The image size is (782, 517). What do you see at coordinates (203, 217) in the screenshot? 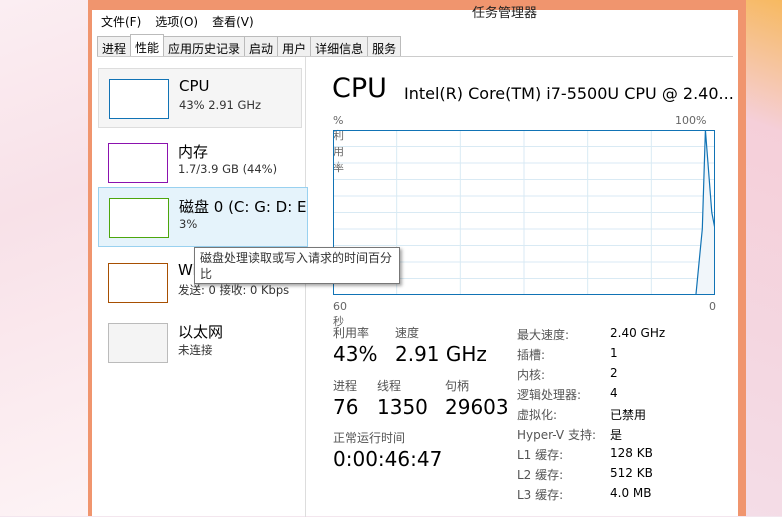
I see `sidebar-item: 磁盘 0 (C: G: D: E 3%` at bounding box center [203, 217].